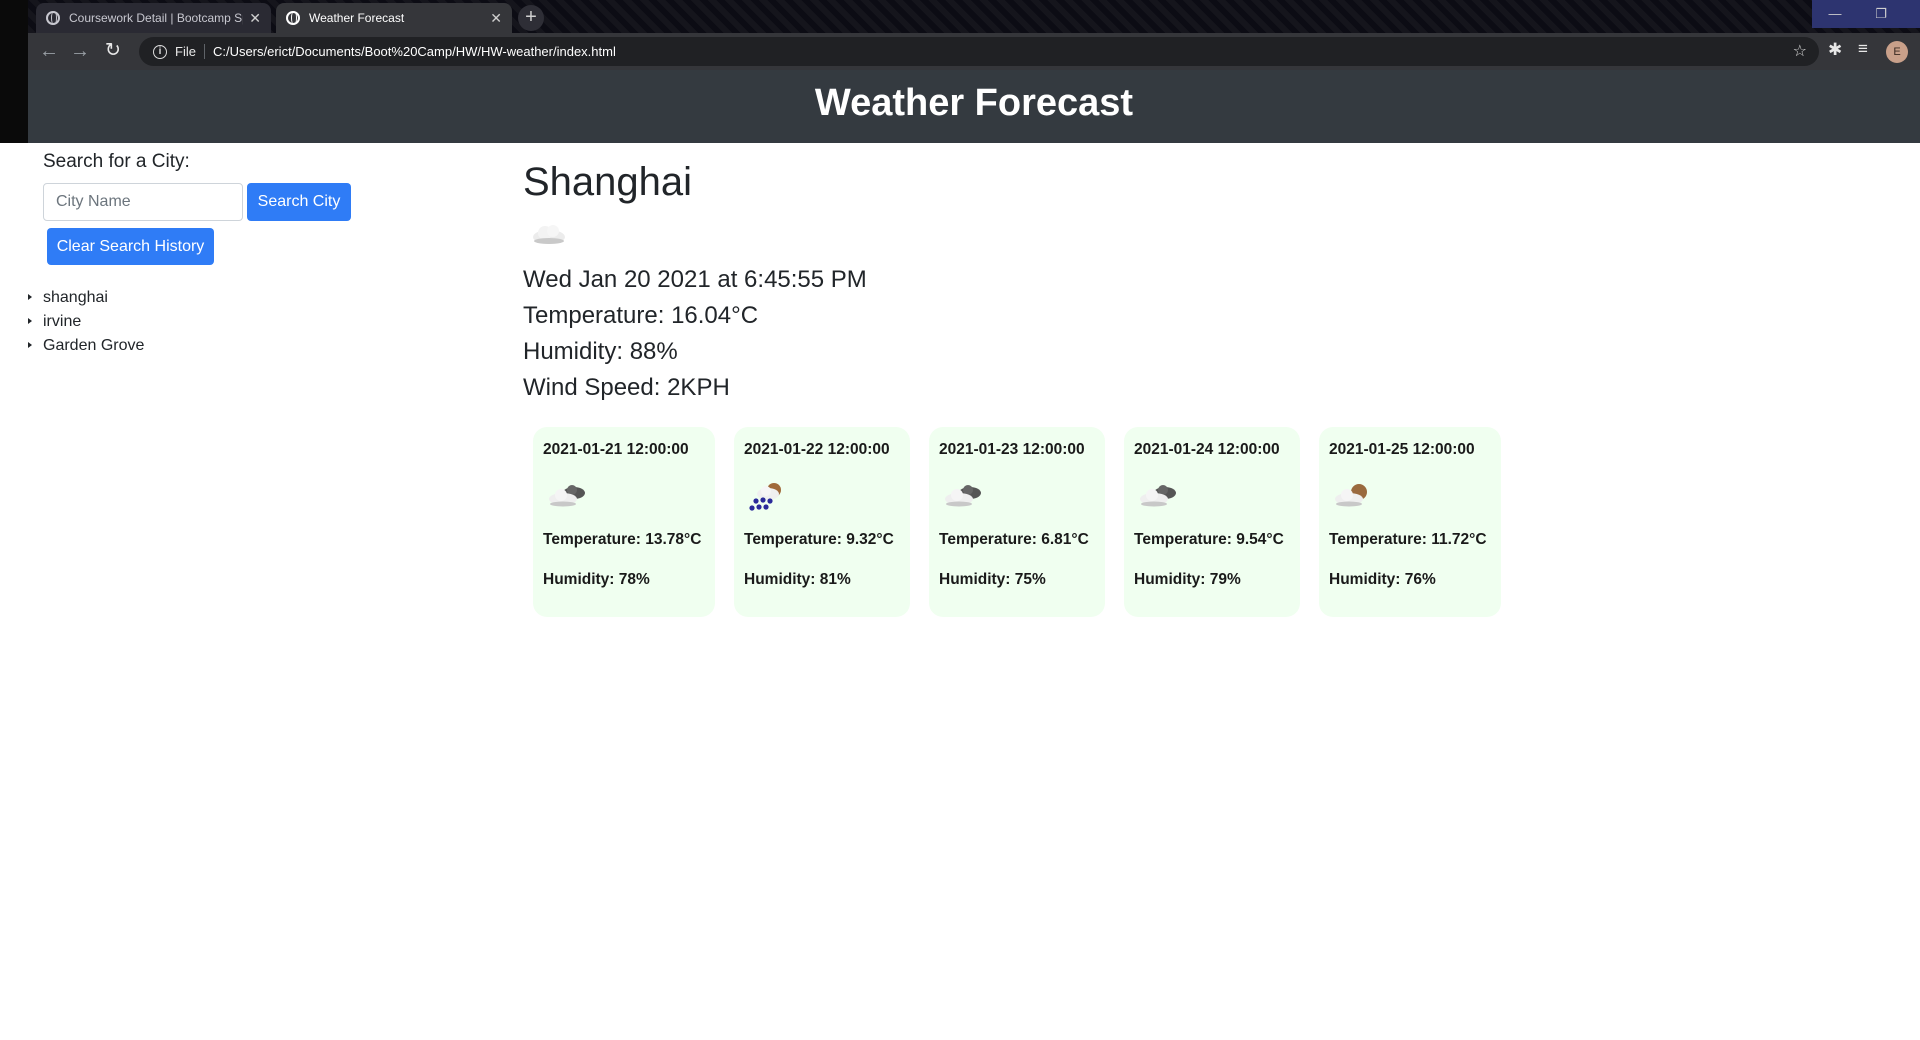  Describe the element at coordinates (357, 18) in the screenshot. I see `tab-title: Weather Forecast` at that location.